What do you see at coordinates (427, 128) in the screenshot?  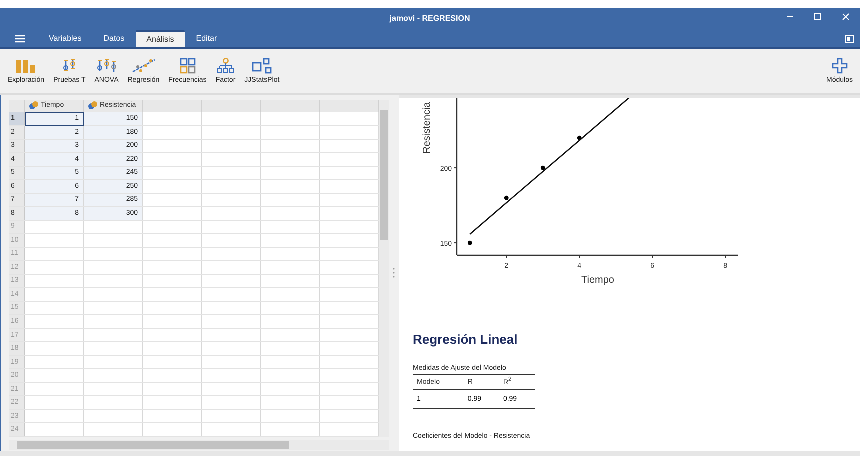 I see `axis-title: Resistencia` at bounding box center [427, 128].